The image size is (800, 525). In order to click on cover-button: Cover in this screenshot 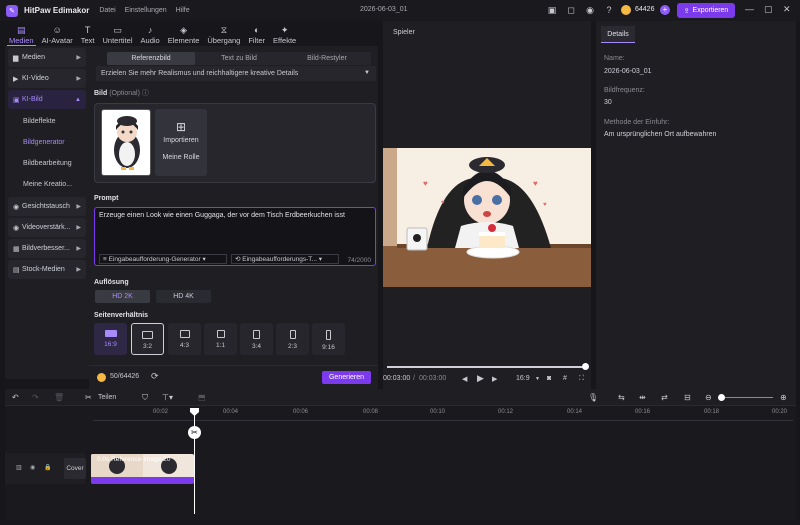, I will do `click(75, 468)`.